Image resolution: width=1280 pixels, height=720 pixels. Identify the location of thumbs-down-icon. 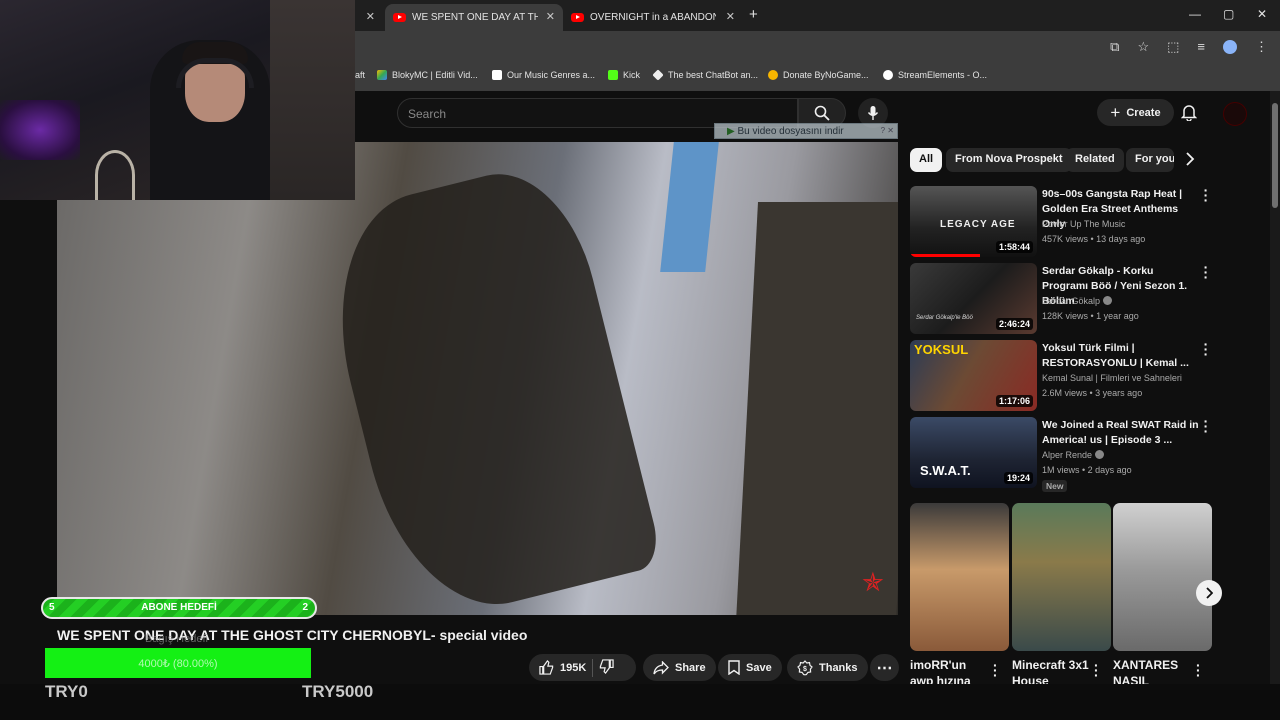
(607, 666).